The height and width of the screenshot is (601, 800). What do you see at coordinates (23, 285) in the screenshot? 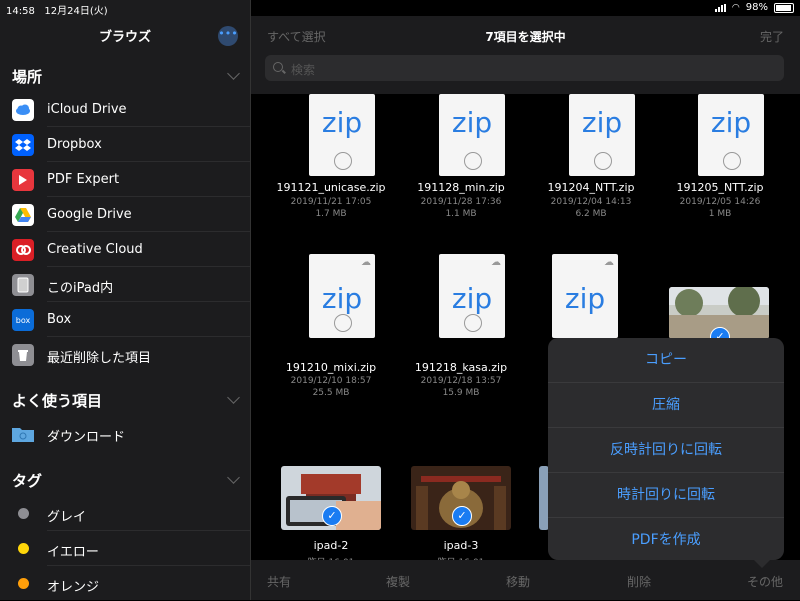
I see `ipad-icon` at bounding box center [23, 285].